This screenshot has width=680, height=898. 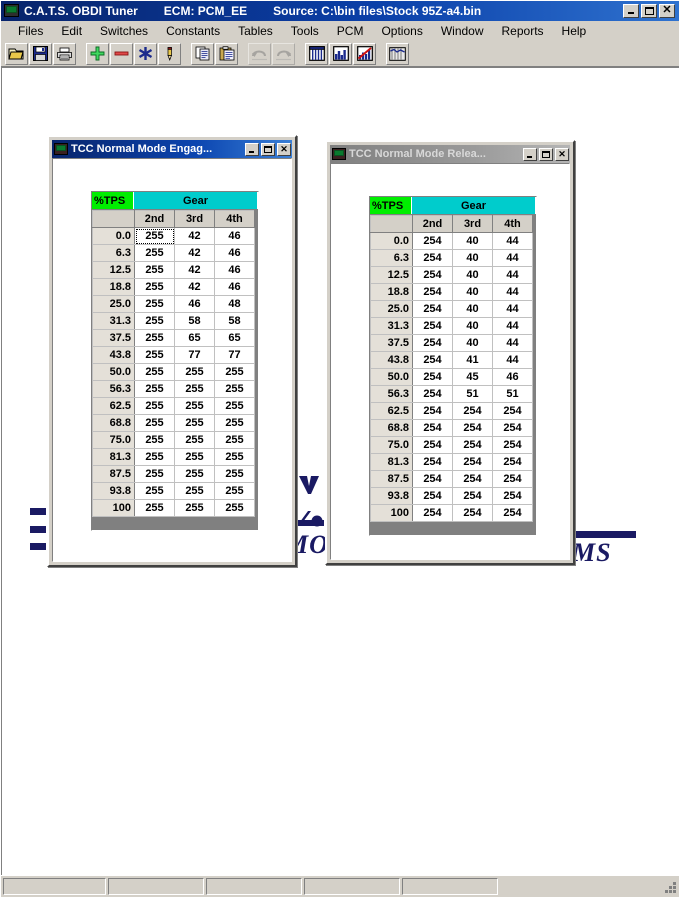 I want to click on menu-item-constants: Constants, so click(x=193, y=31).